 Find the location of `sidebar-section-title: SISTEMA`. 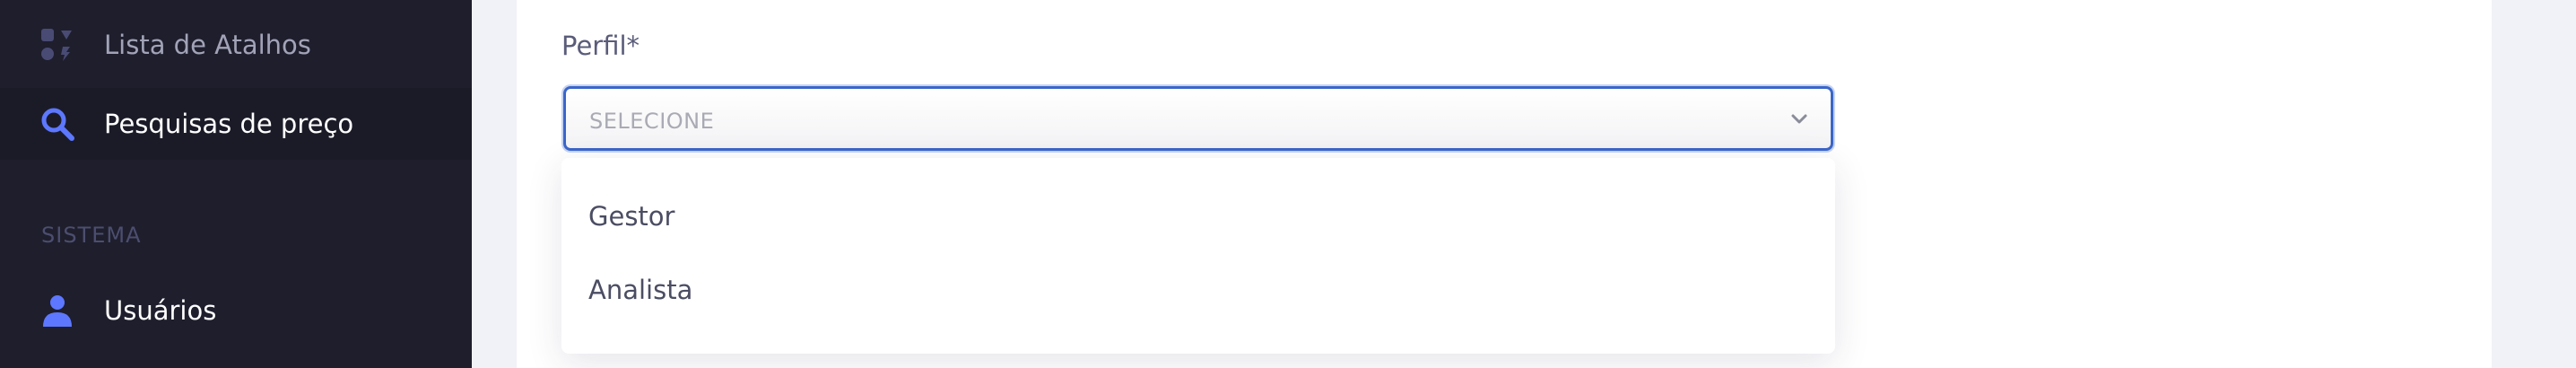

sidebar-section-title: SISTEMA is located at coordinates (91, 235).